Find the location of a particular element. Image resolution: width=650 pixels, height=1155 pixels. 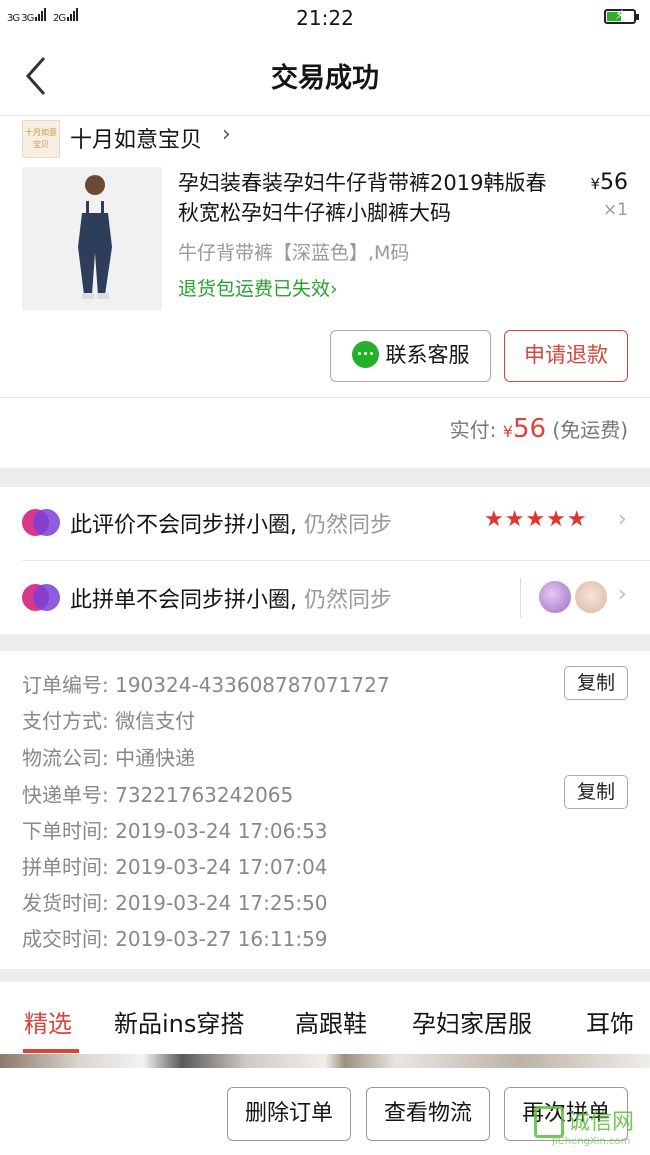

product-photo is located at coordinates (92, 238).